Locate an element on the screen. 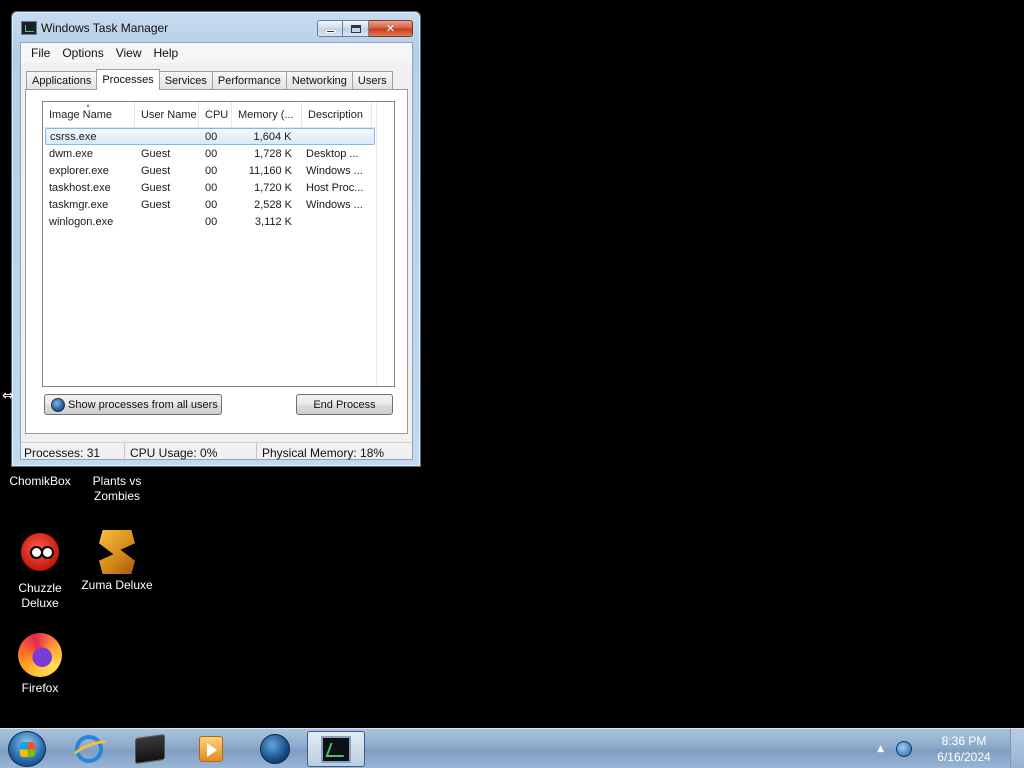 This screenshot has height=768, width=1024. maximize-icon is located at coordinates (355, 28).